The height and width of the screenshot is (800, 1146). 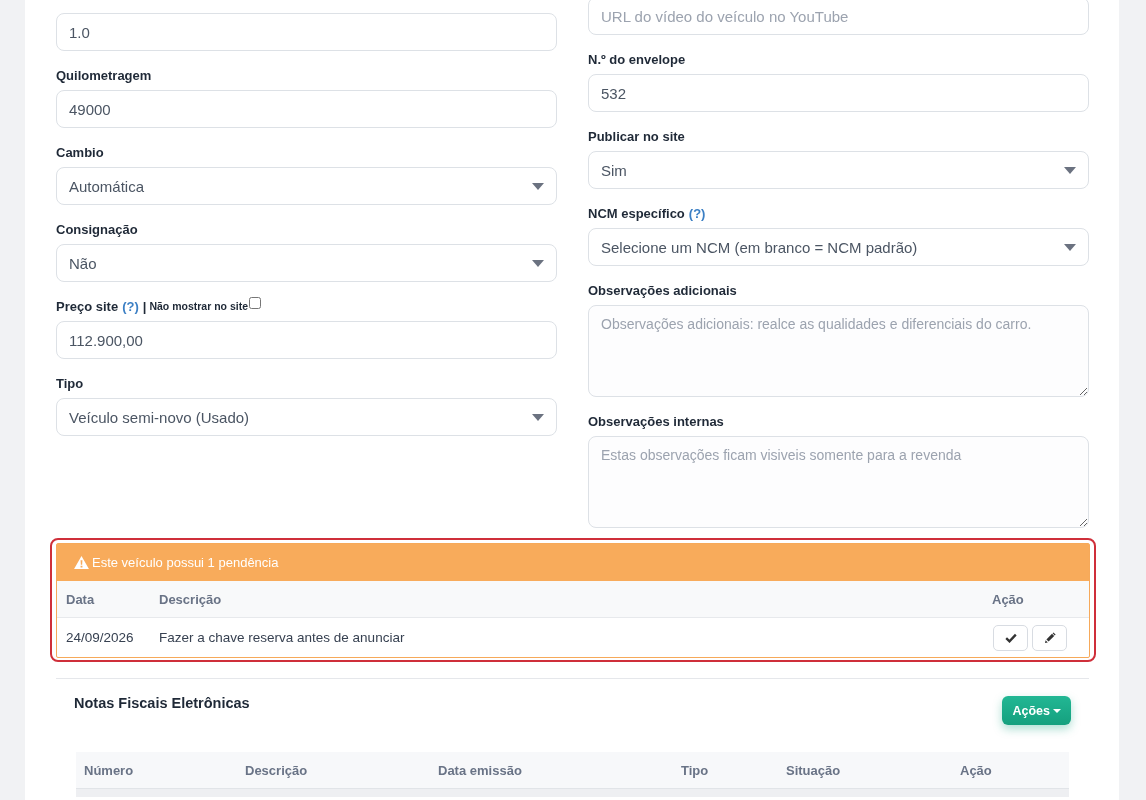 What do you see at coordinates (636, 213) in the screenshot?
I see `field-label: NCM específico` at bounding box center [636, 213].